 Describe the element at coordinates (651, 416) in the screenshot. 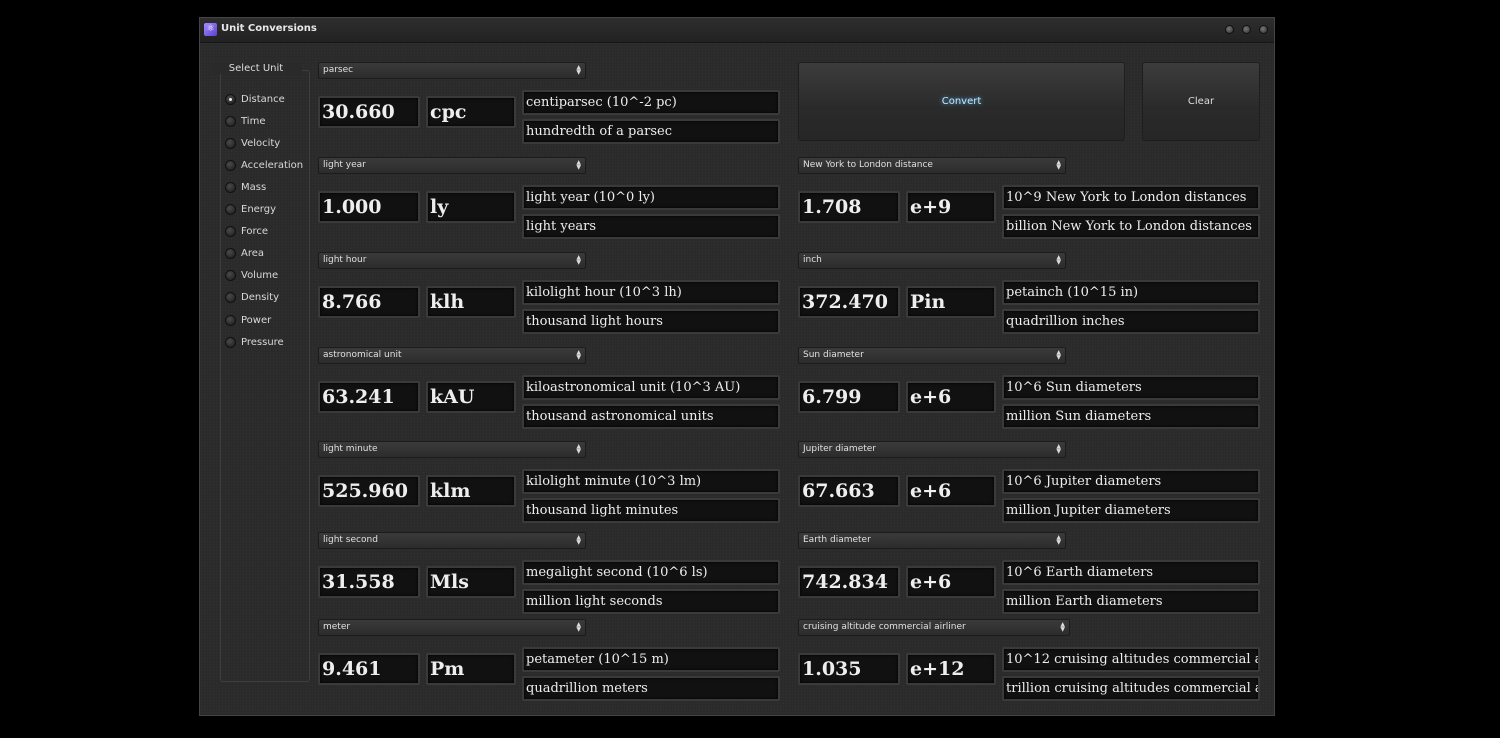

I see `unit-description-field: thousand astronomical units` at that location.